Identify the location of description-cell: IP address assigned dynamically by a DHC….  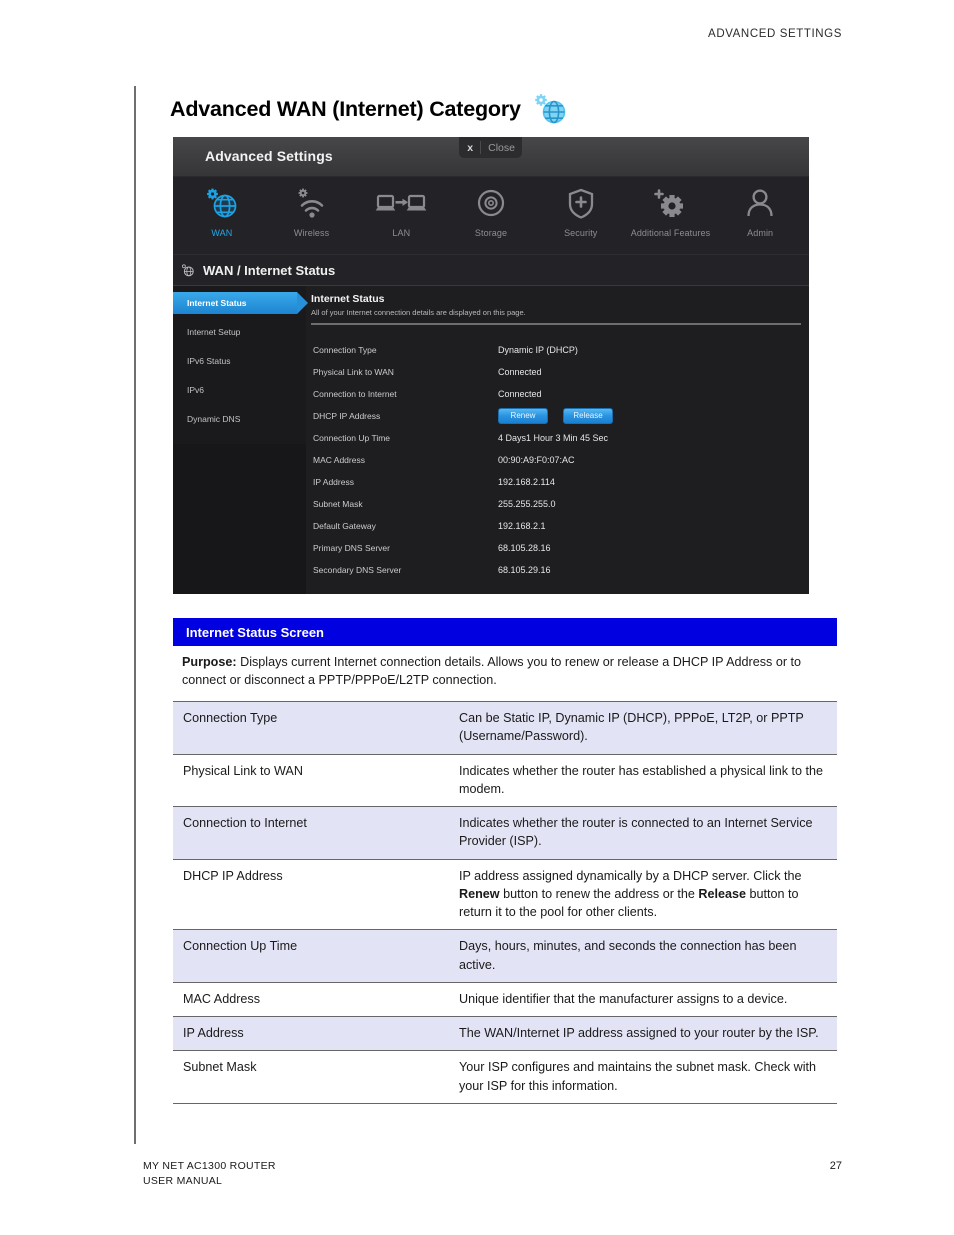
(630, 894).